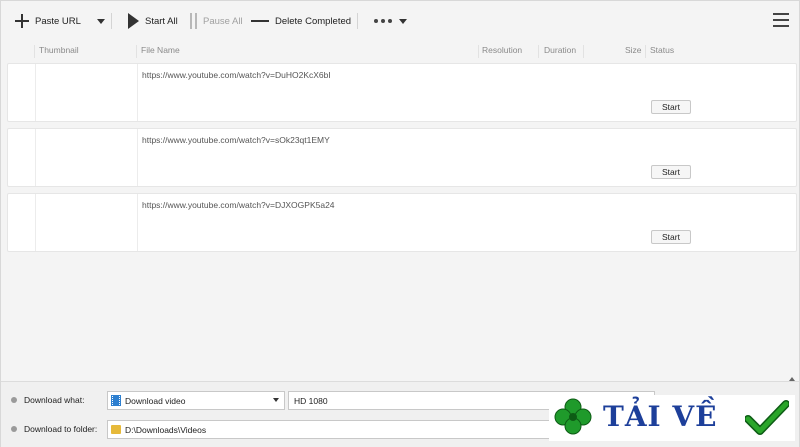  Describe the element at coordinates (61, 429) in the screenshot. I see `download-to-label: Download to folder:` at that location.